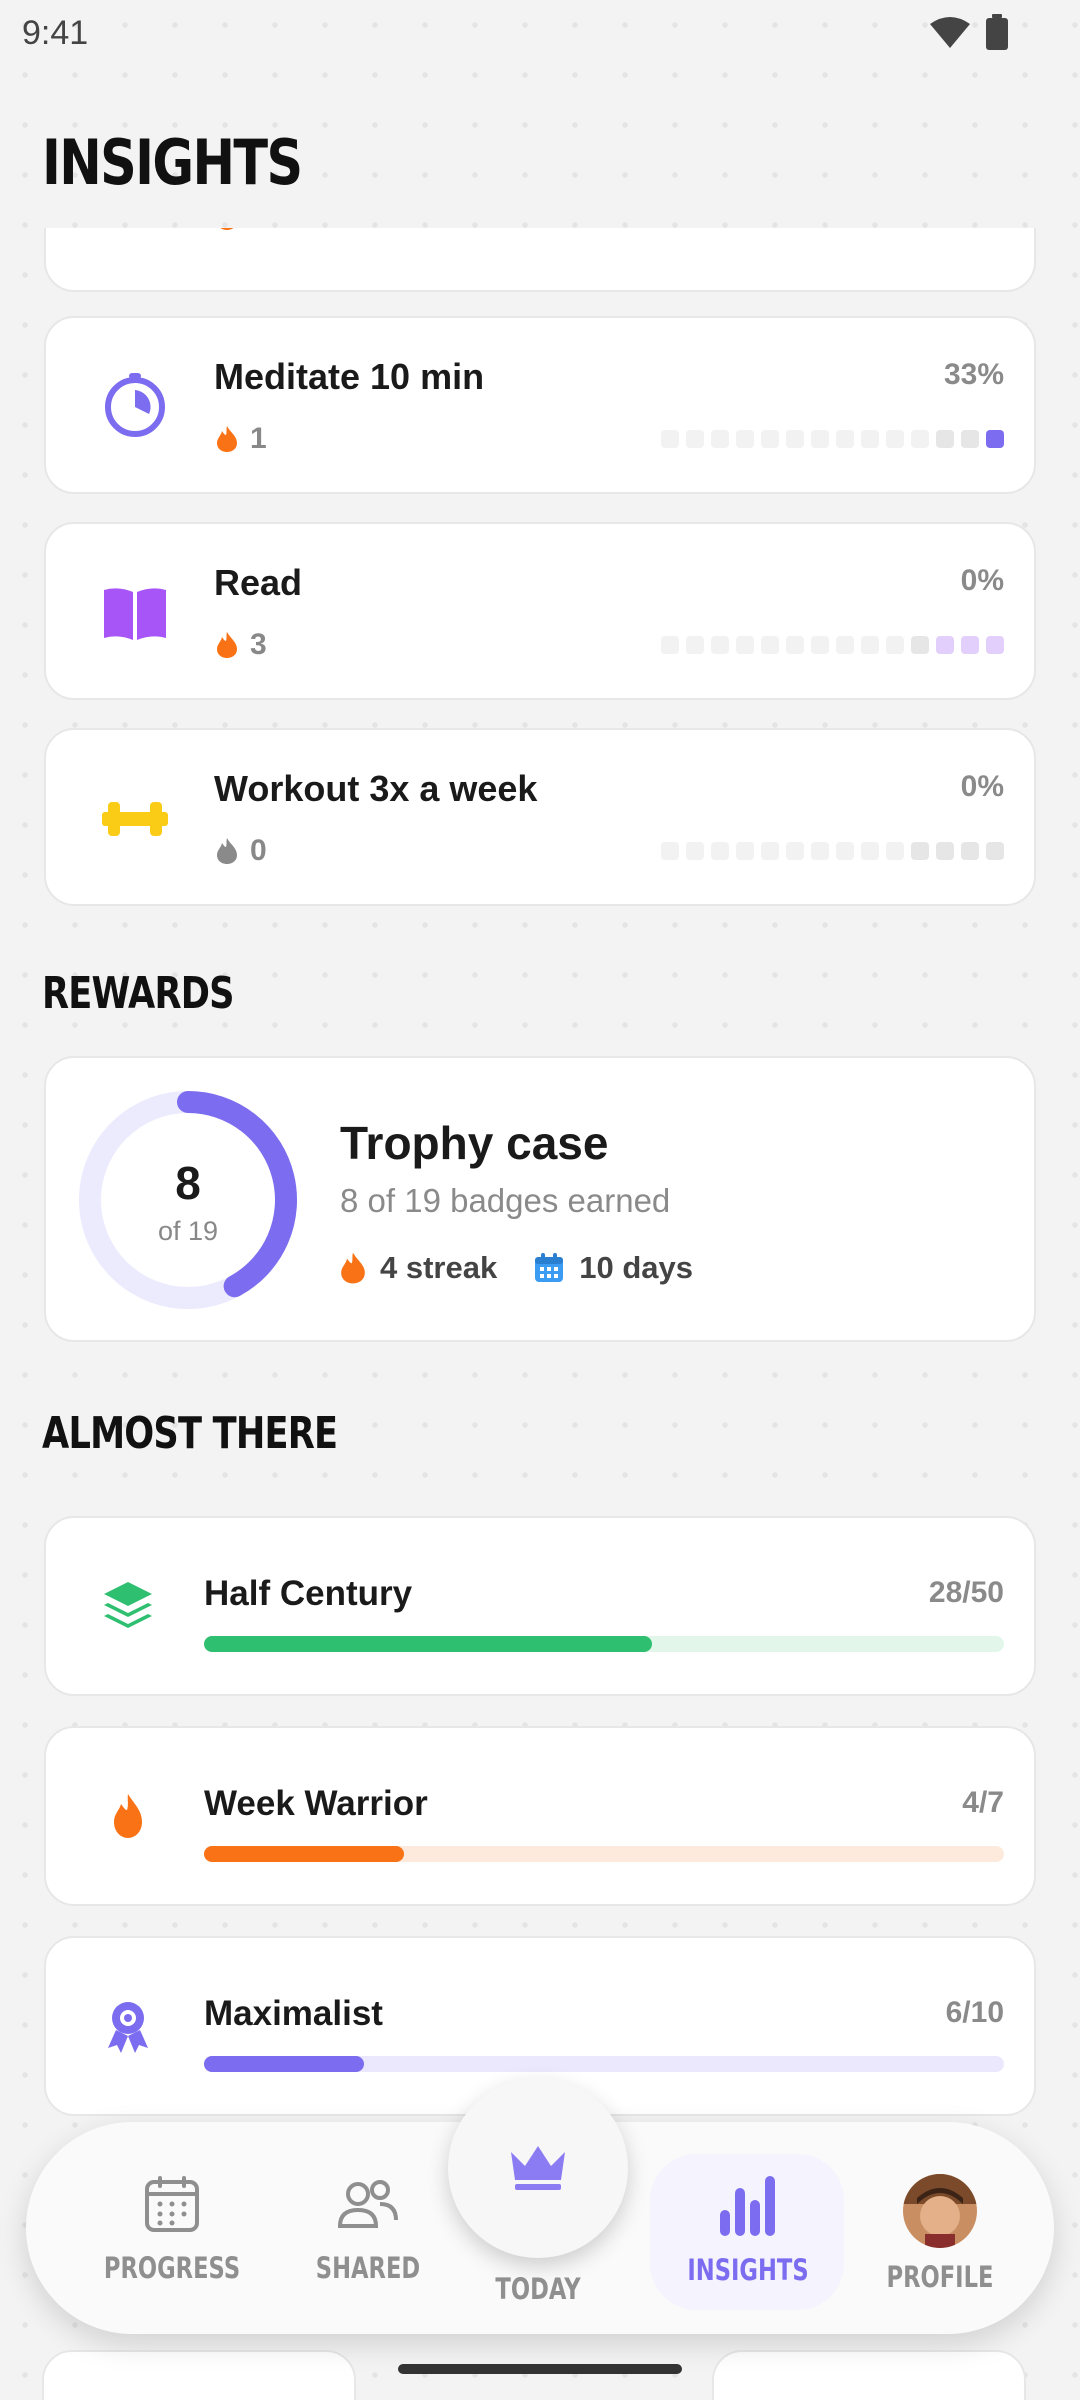 The height and width of the screenshot is (2400, 1080). What do you see at coordinates (349, 376) in the screenshot?
I see `habit-name: Meditate 10 min` at bounding box center [349, 376].